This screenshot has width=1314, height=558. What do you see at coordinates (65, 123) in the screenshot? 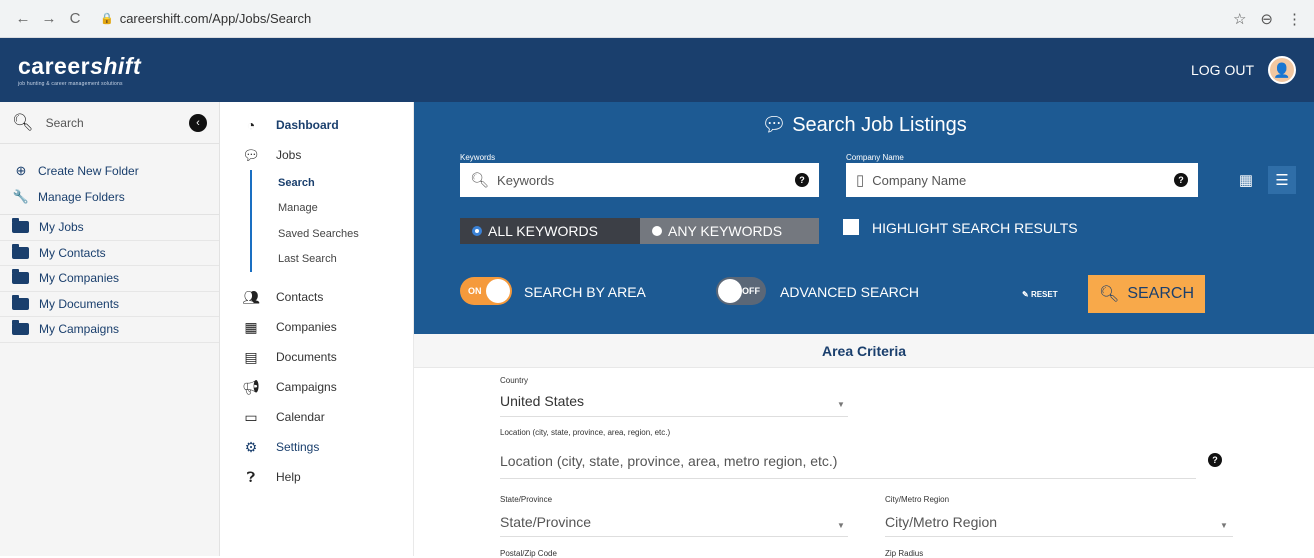
I see `sidebar-search-input: Search` at bounding box center [65, 123].